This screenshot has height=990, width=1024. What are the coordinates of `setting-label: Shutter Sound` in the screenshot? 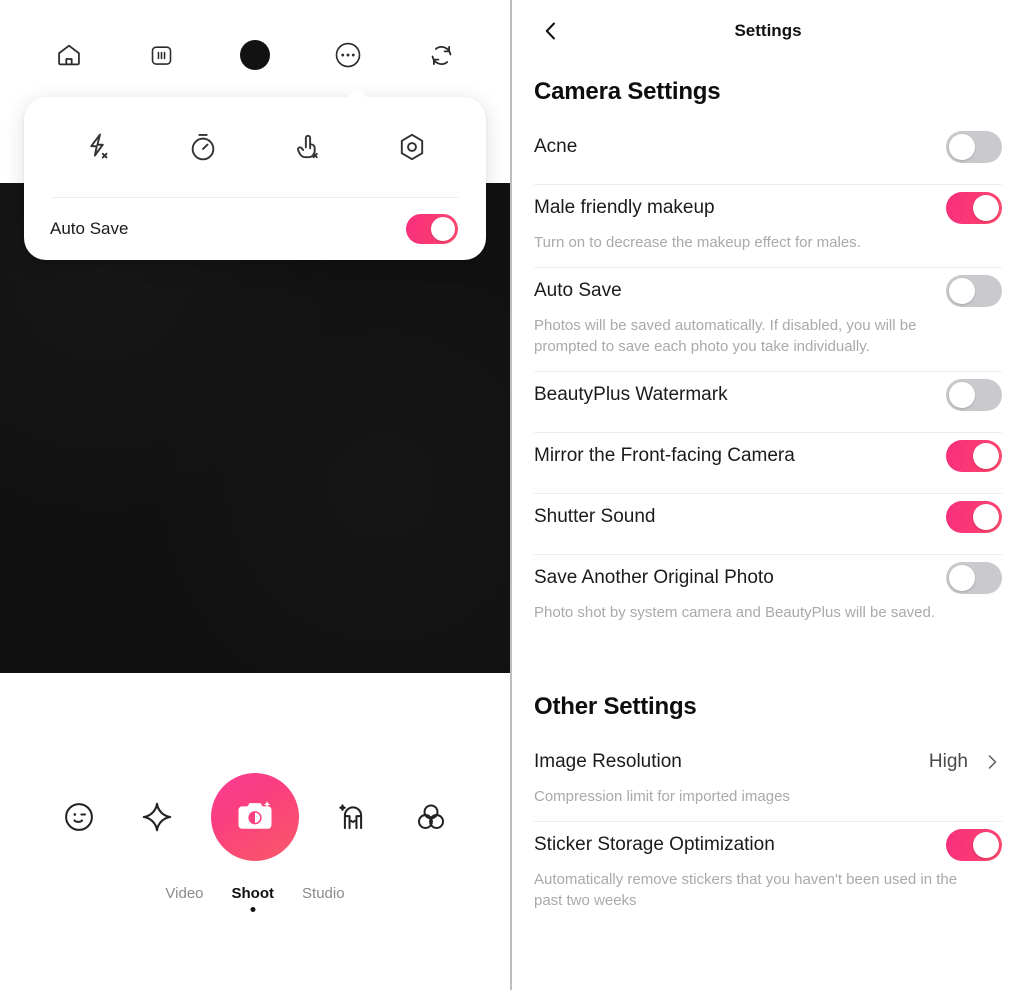 It's located at (595, 516).